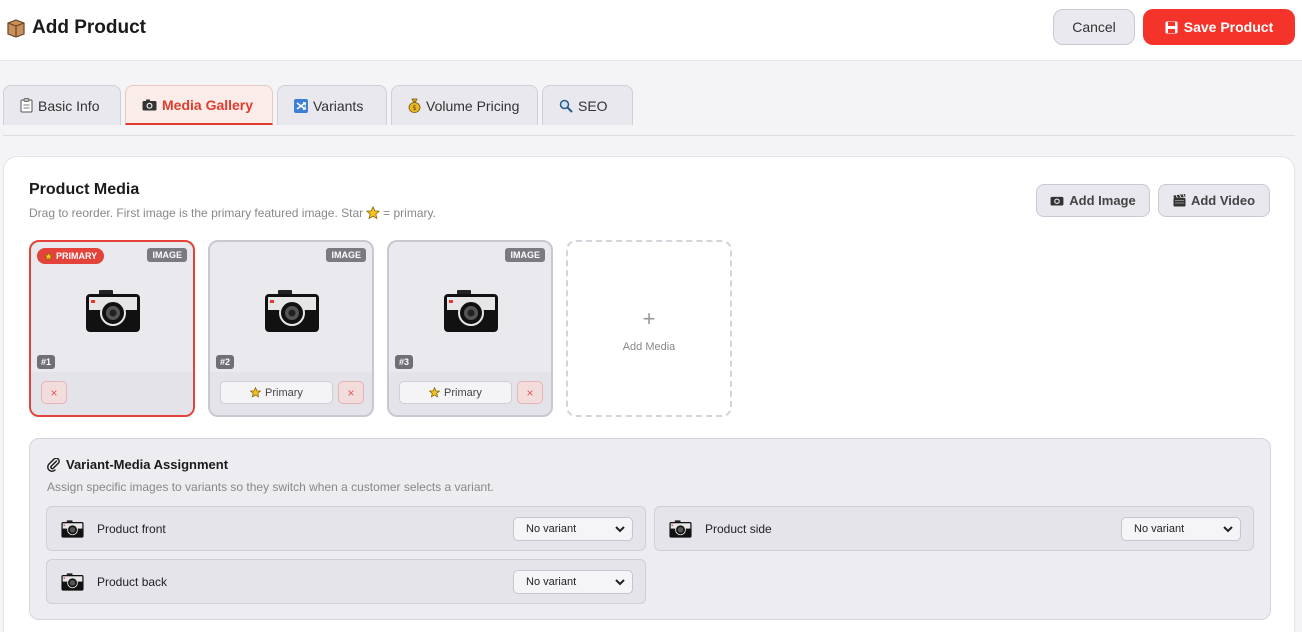  What do you see at coordinates (225, 362) in the screenshot?
I see `position-number: #2` at bounding box center [225, 362].